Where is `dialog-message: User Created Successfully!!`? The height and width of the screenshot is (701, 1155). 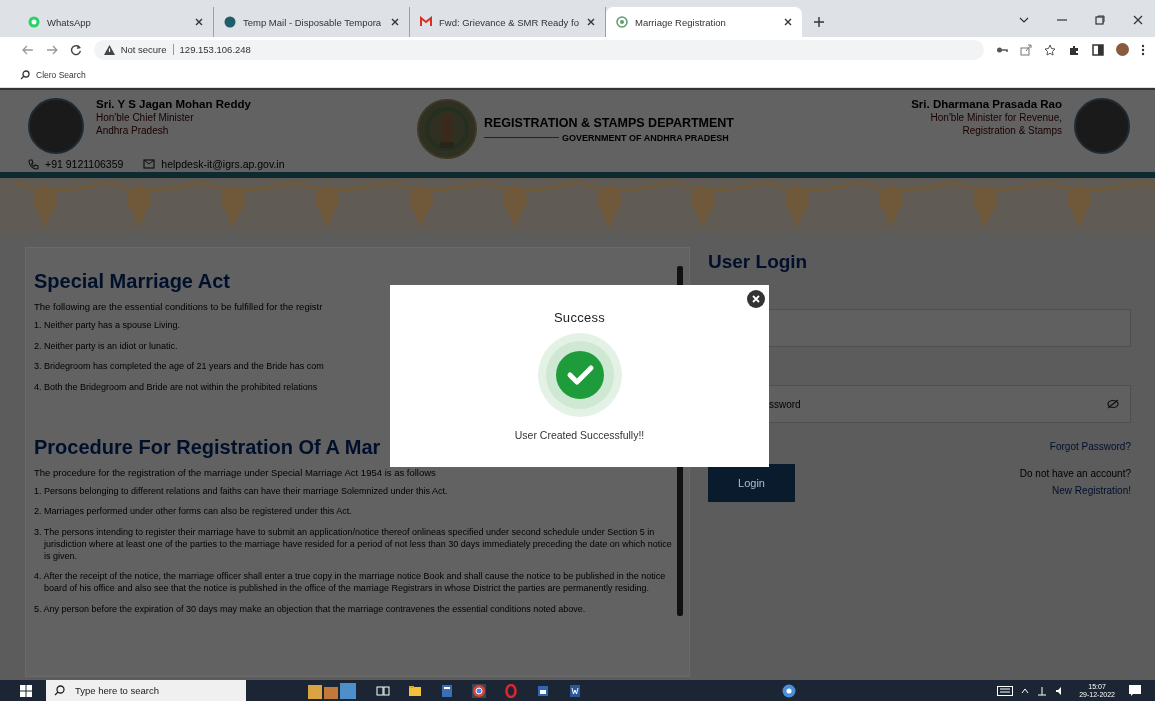 dialog-message: User Created Successfully!! is located at coordinates (579, 435).